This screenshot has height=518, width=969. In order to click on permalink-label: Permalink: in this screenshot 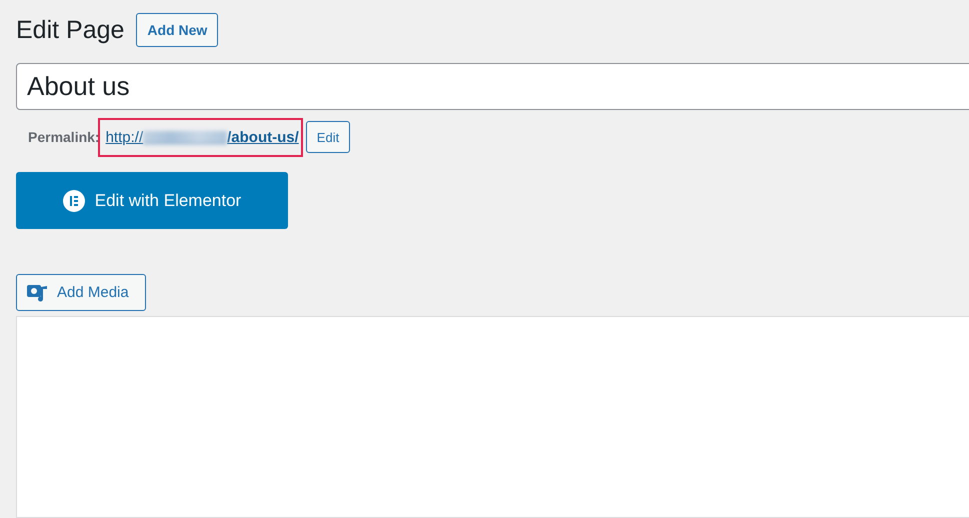, I will do `click(64, 137)`.